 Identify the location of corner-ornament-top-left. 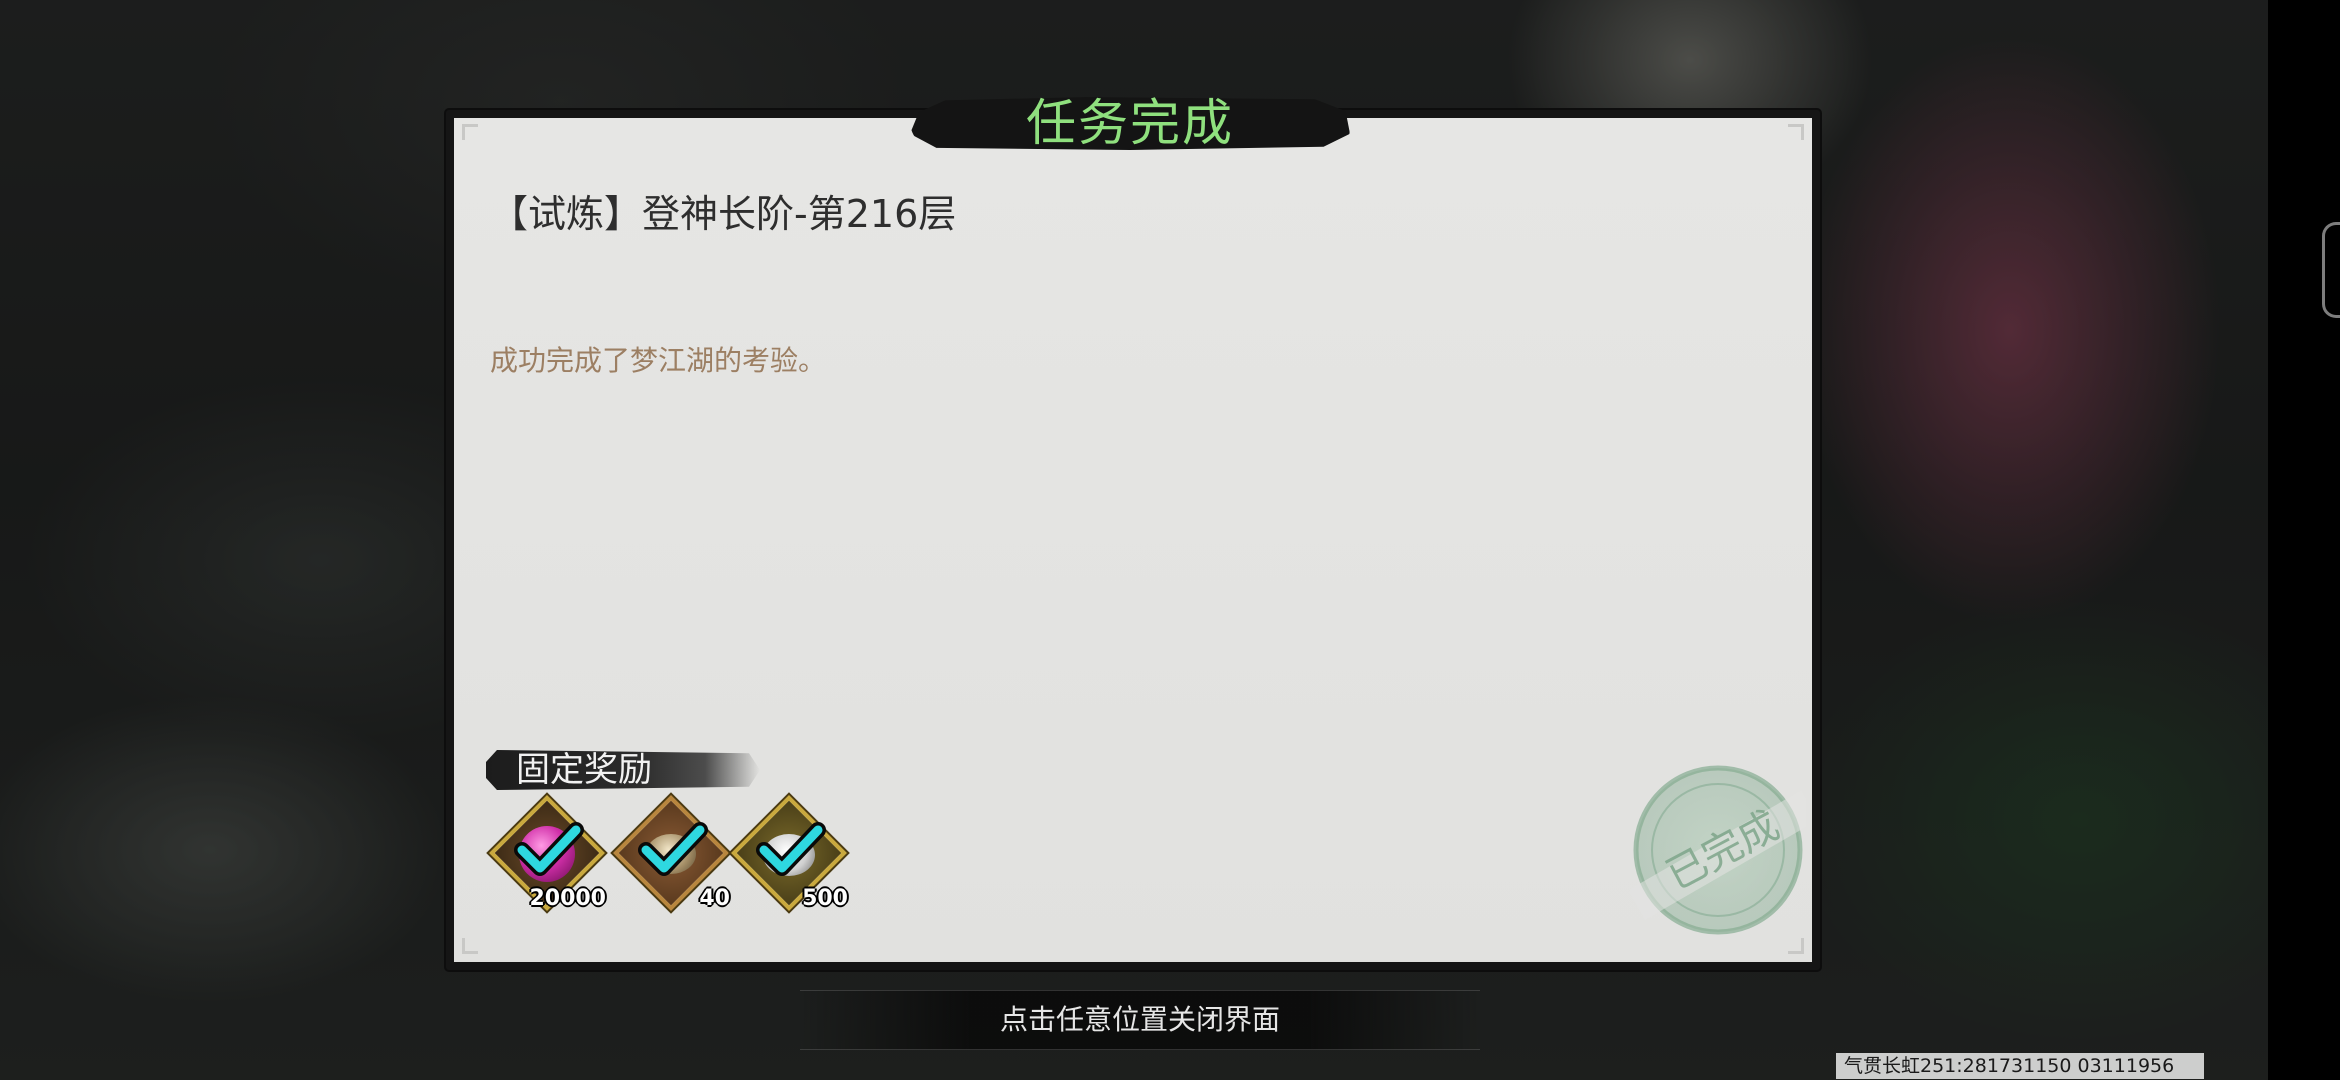
(470, 132).